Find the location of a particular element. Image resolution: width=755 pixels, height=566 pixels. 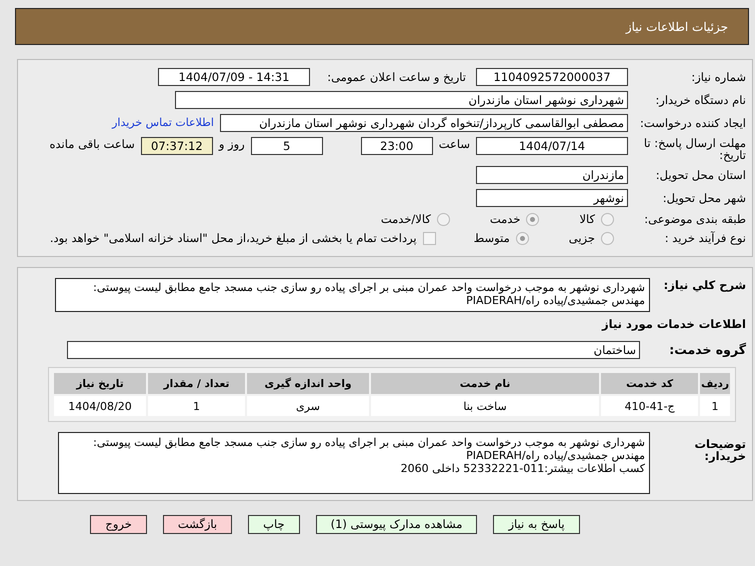

radio-label: کالا/خدمت is located at coordinates (405, 219).